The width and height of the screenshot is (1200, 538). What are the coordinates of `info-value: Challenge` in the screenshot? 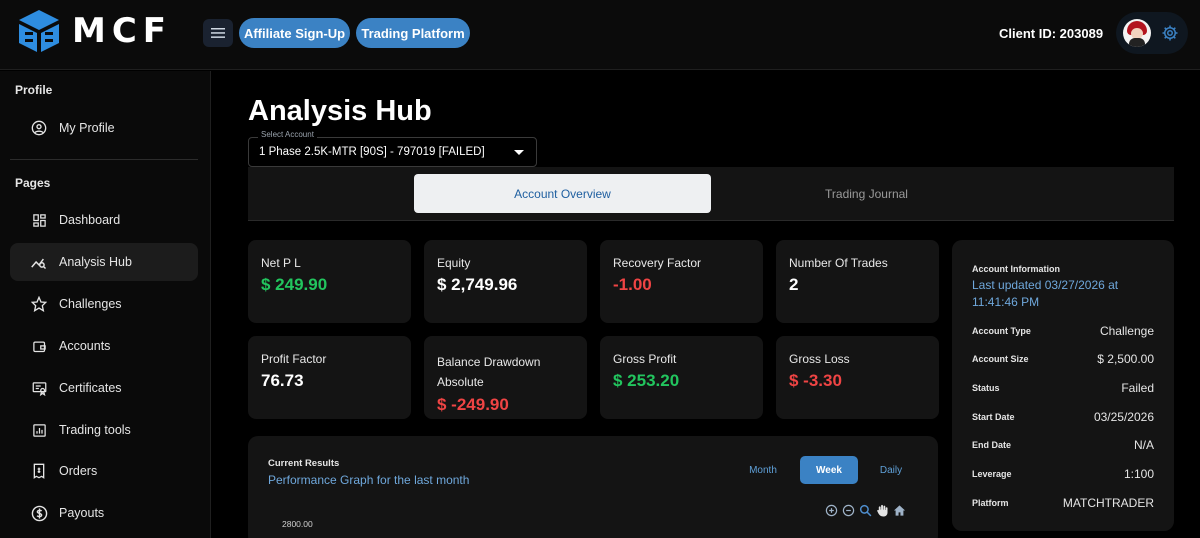 It's located at (1126, 331).